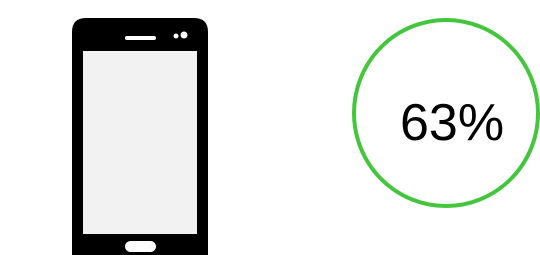  I want to click on phone-earpiece, so click(140, 38).